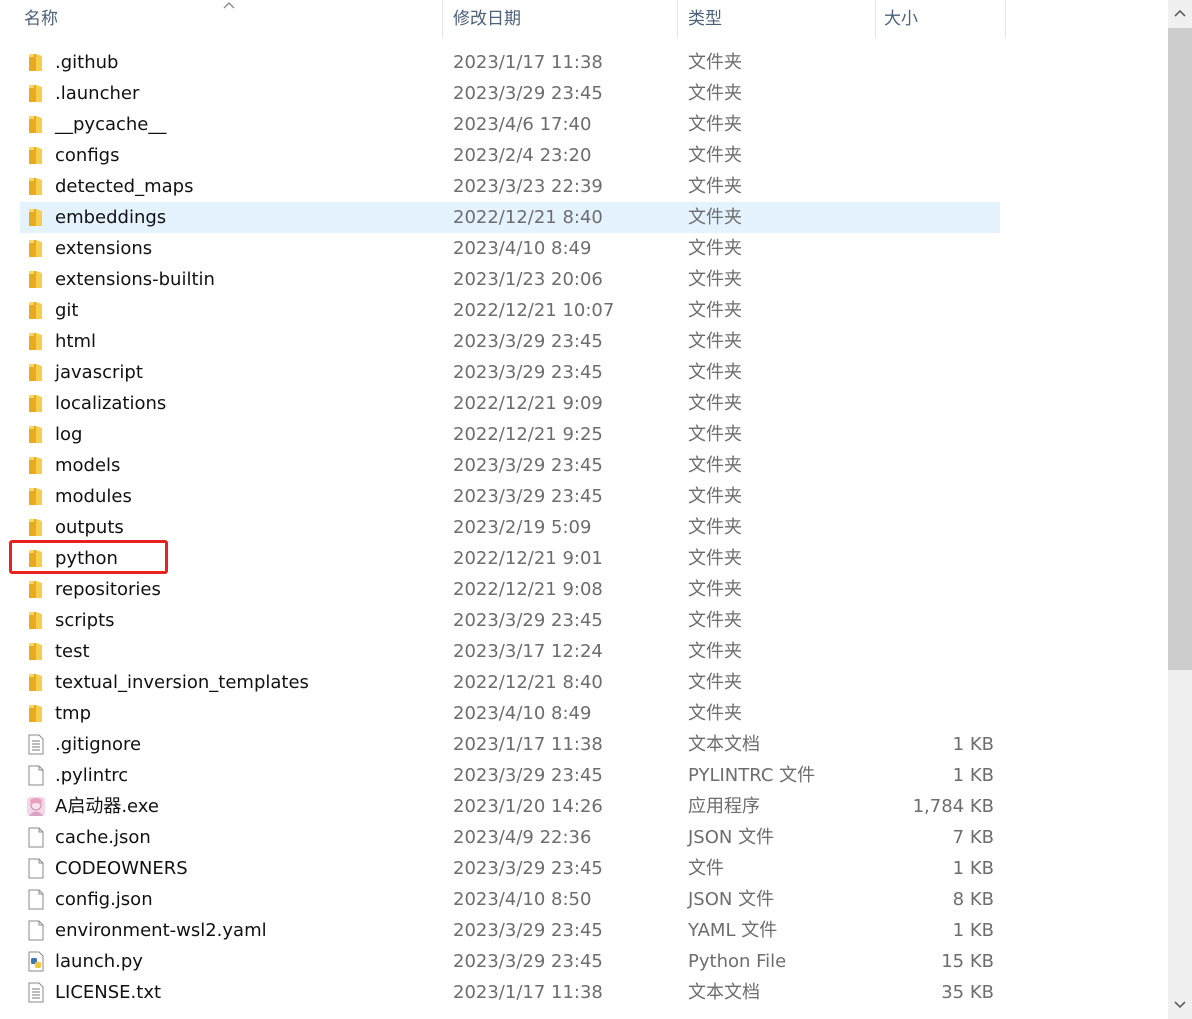 The width and height of the screenshot is (1192, 1019). What do you see at coordinates (706, 868) in the screenshot?
I see `file-type: 文件` at bounding box center [706, 868].